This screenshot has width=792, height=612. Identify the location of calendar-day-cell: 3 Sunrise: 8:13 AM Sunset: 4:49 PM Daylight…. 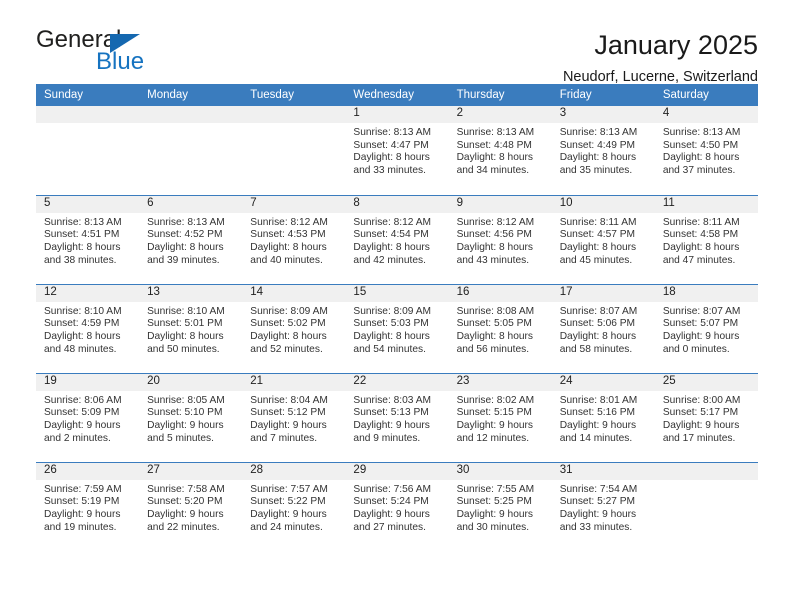
(603, 150).